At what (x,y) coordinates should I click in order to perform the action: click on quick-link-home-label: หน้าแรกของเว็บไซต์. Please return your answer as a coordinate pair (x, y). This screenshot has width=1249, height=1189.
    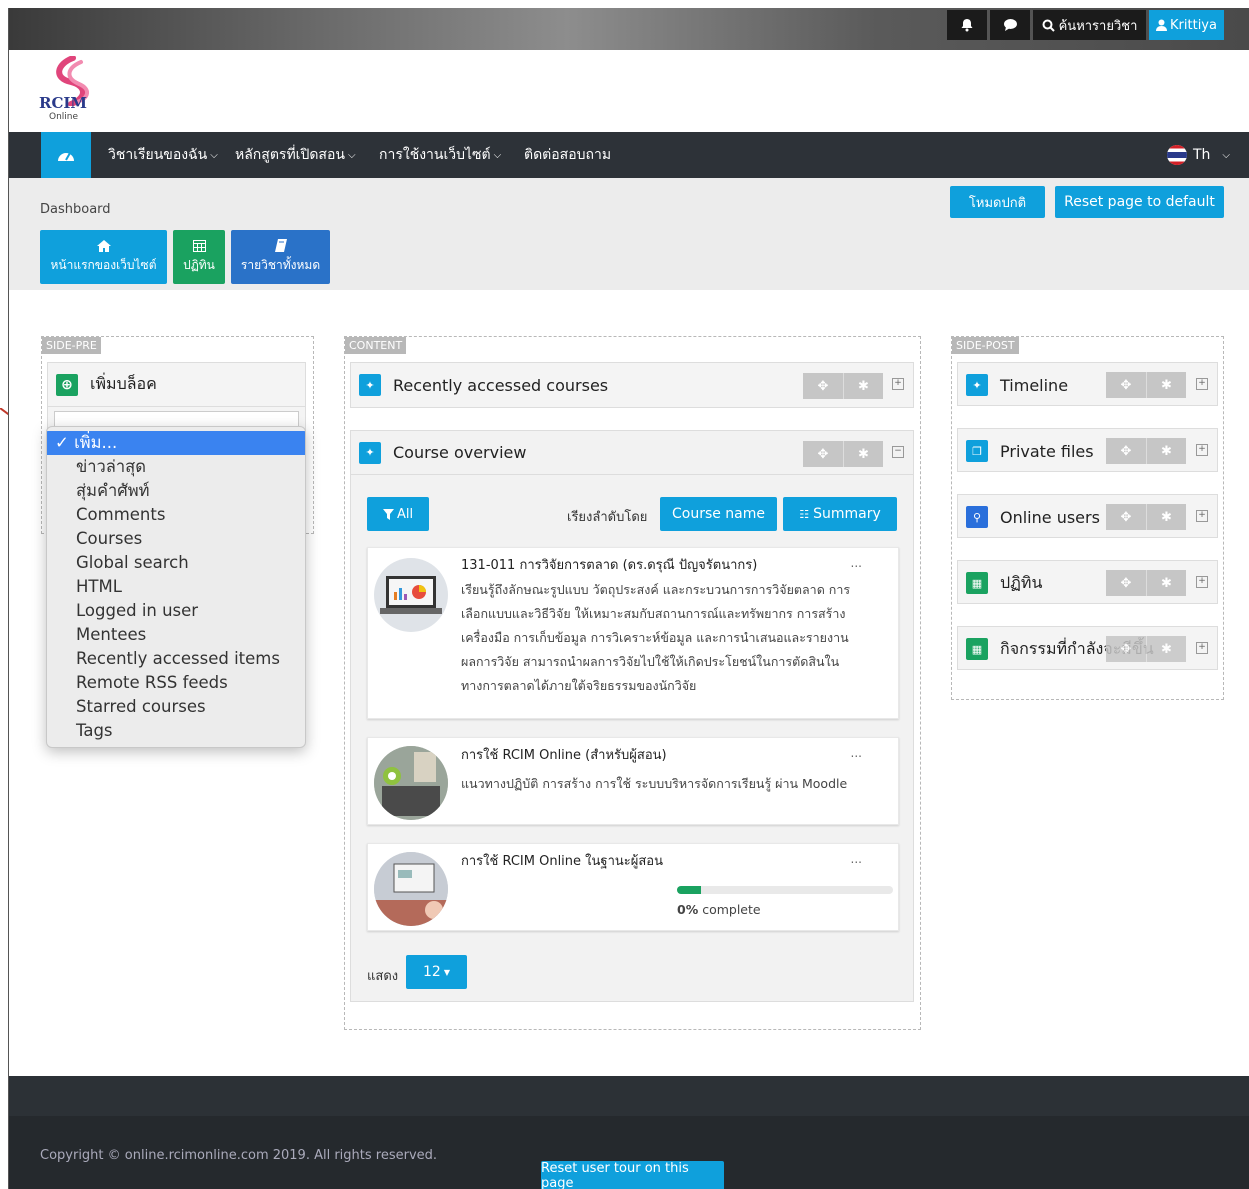
    Looking at the image, I should click on (103, 264).